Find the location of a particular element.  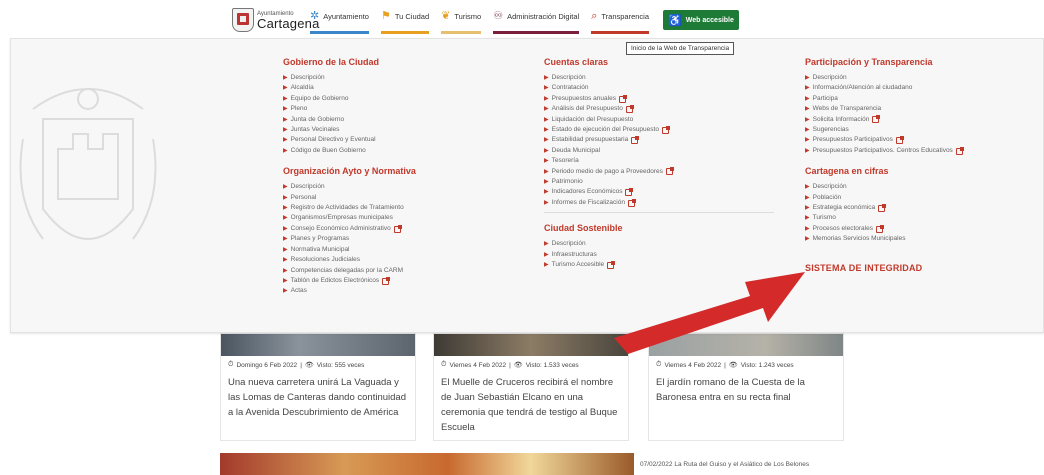

menu-link: ▶ Análisis del Presupuesto is located at coordinates (659, 109).